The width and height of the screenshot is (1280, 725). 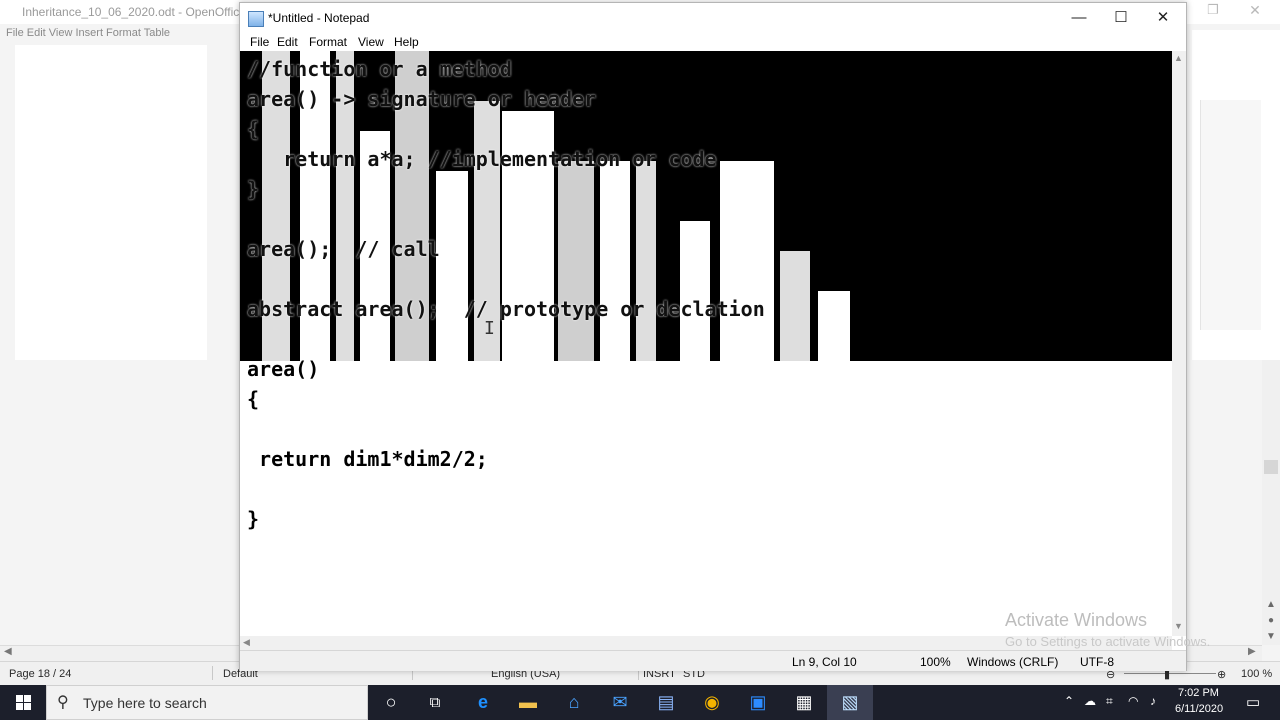 What do you see at coordinates (111, 202) in the screenshot?
I see `document-page-left` at bounding box center [111, 202].